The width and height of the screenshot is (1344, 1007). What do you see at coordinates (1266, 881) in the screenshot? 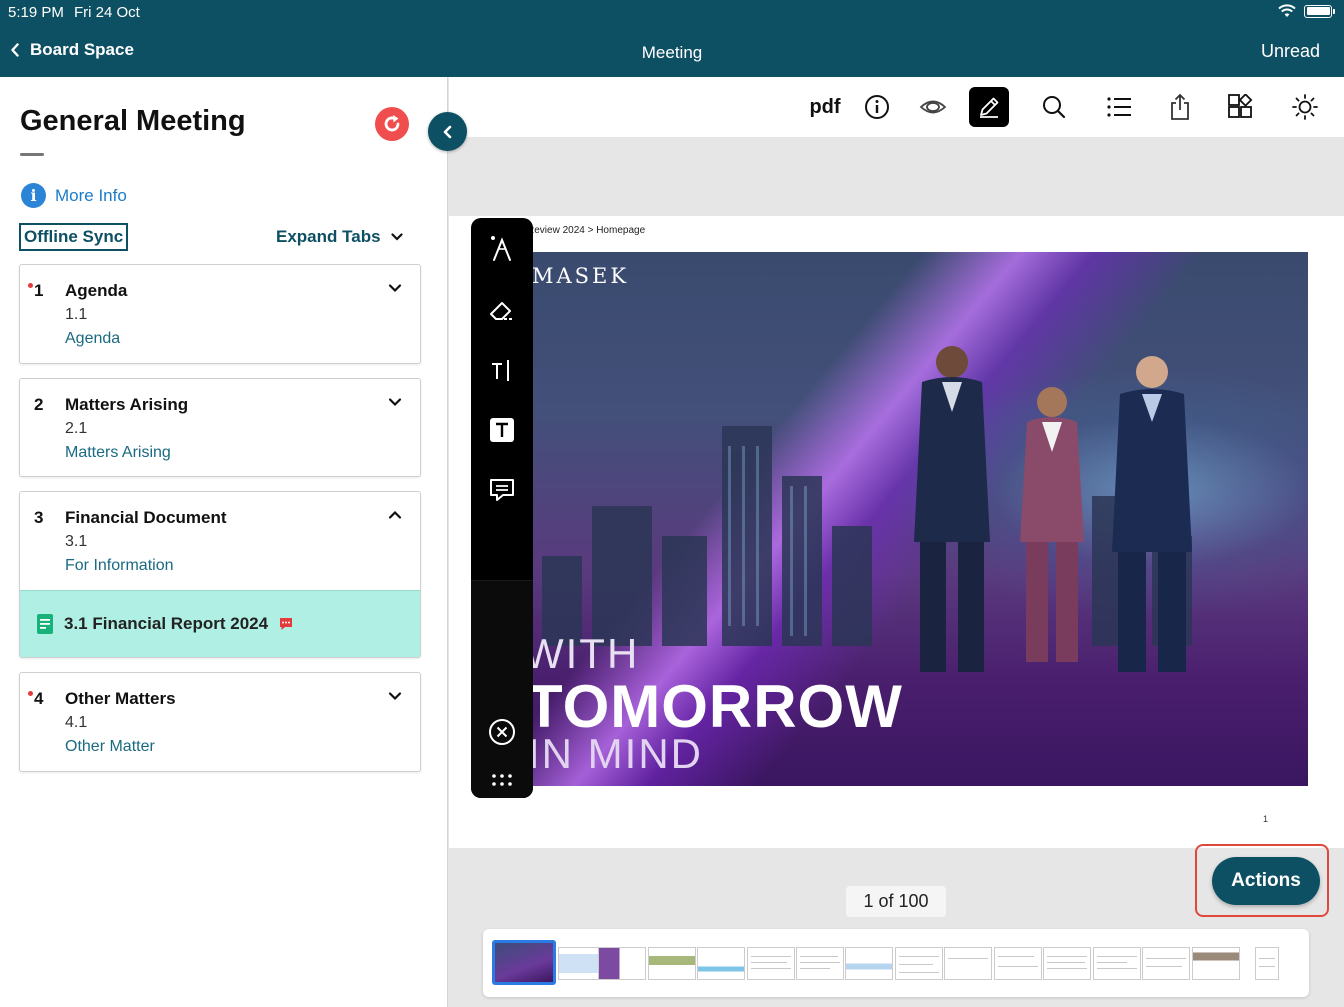
I see `actions-button: Actions` at bounding box center [1266, 881].